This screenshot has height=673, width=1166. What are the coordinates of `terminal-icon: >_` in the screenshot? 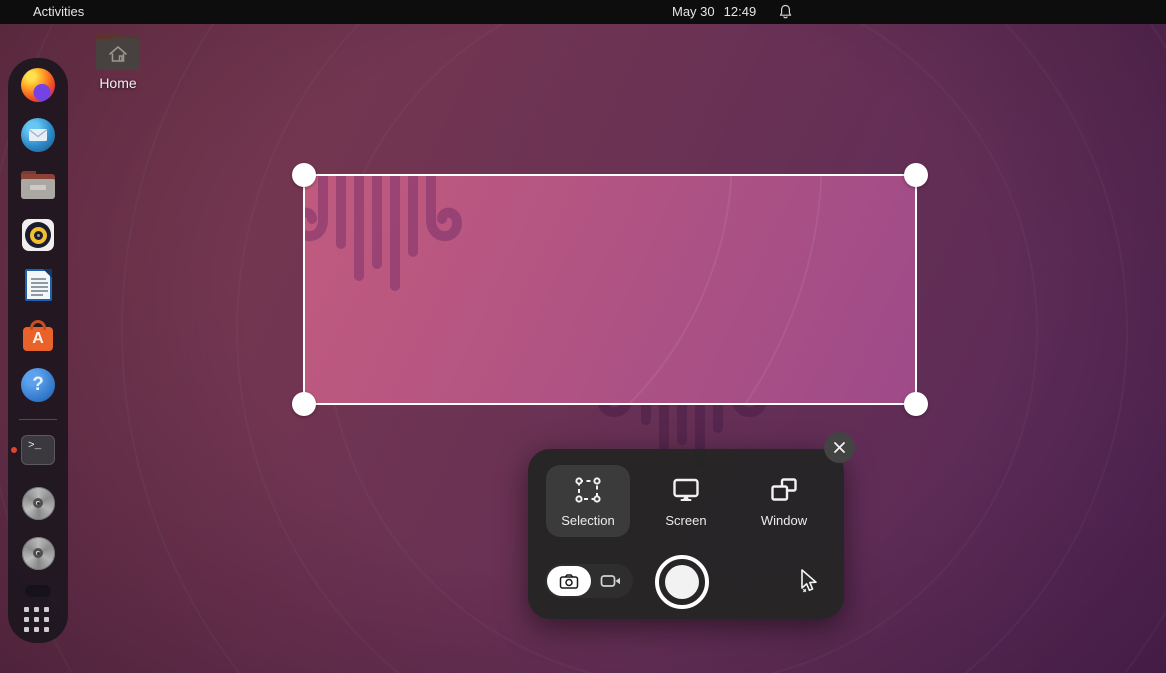 It's located at (33, 450).